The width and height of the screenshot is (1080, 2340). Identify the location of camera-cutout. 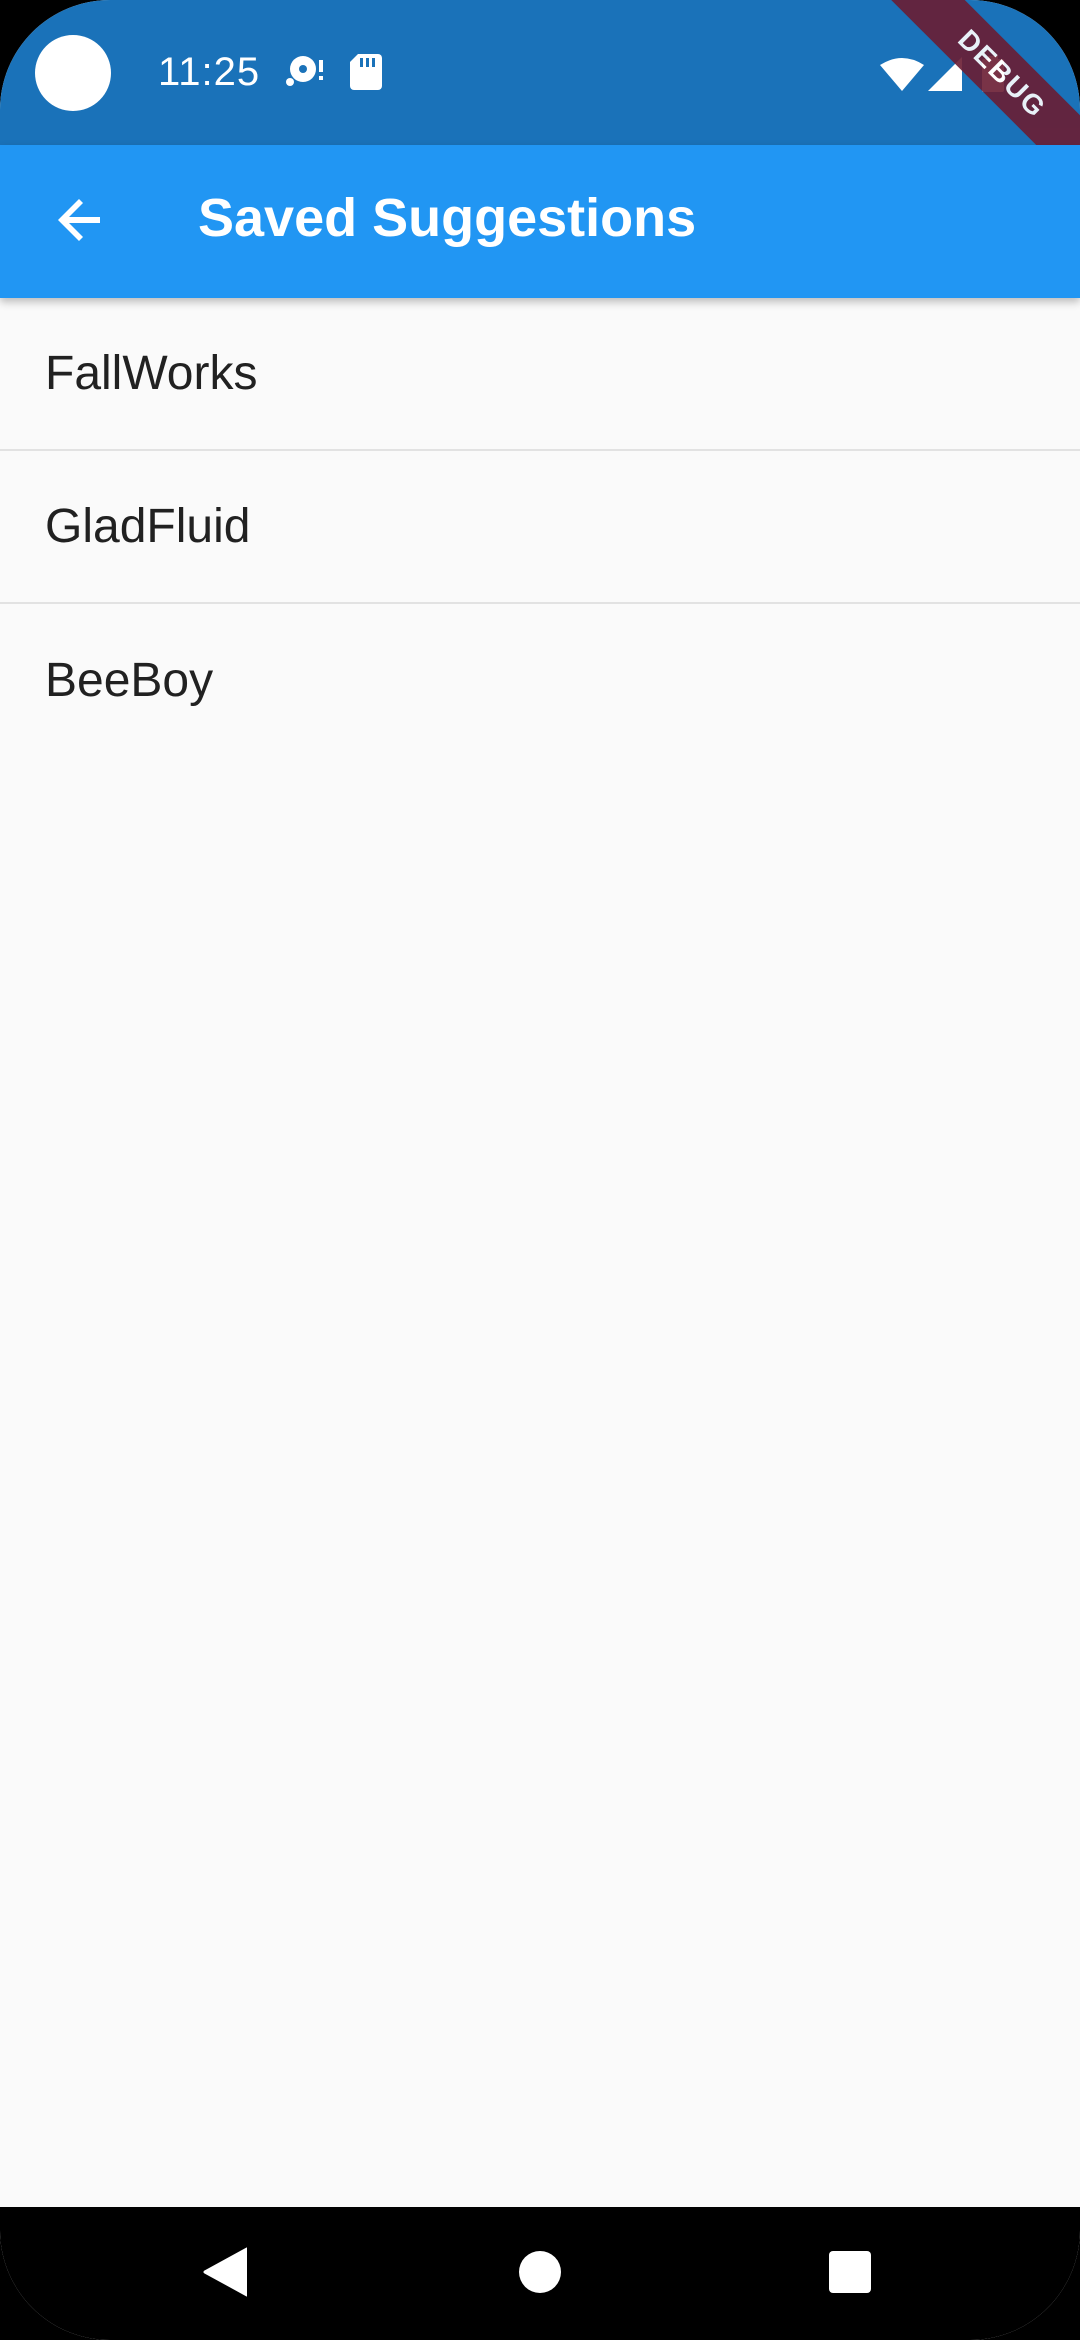
(73, 73).